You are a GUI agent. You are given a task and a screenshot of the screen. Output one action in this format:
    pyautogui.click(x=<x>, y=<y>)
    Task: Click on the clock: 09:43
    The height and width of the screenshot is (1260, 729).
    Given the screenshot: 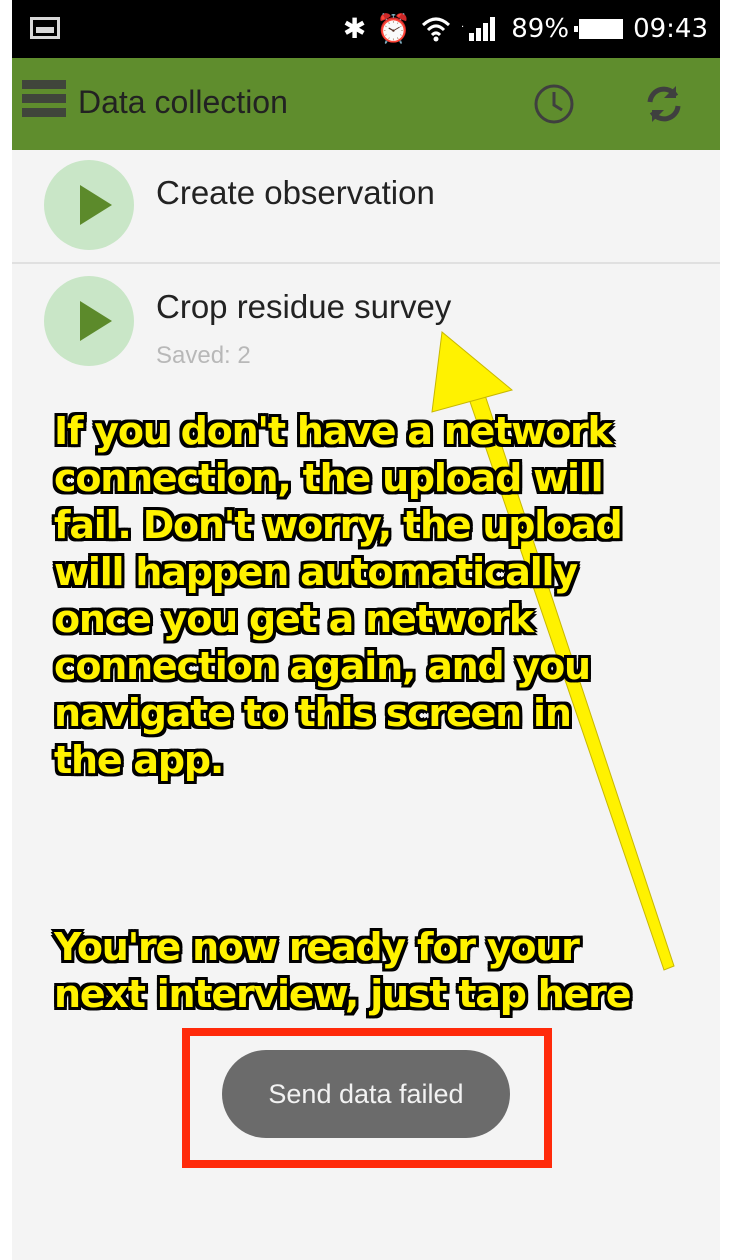 What is the action you would take?
    pyautogui.click(x=670, y=29)
    